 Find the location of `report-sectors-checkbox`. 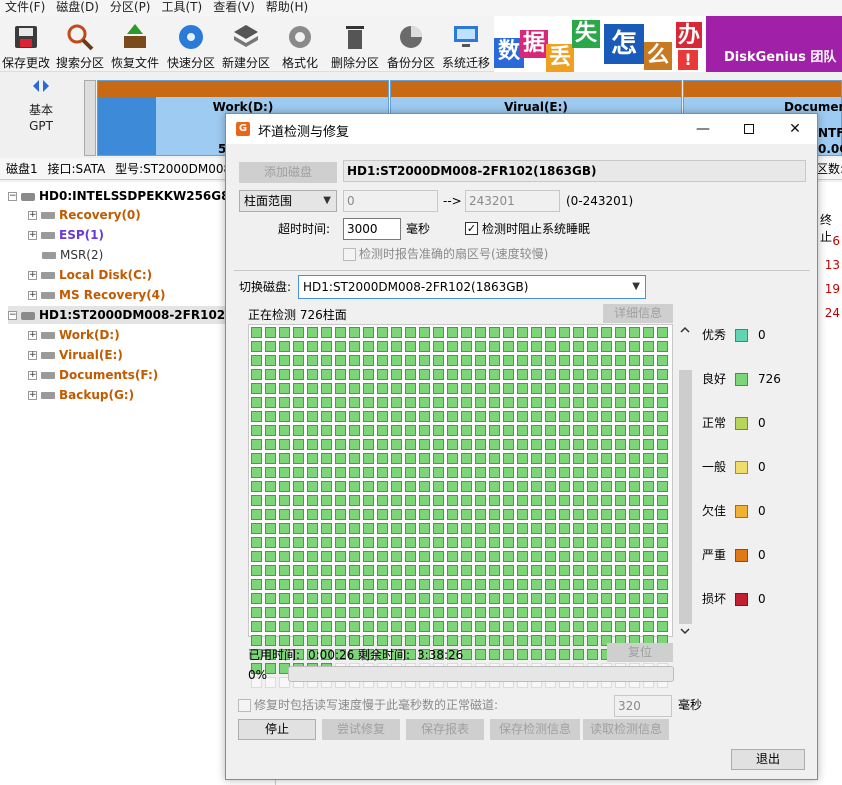

report-sectors-checkbox is located at coordinates (349, 254).